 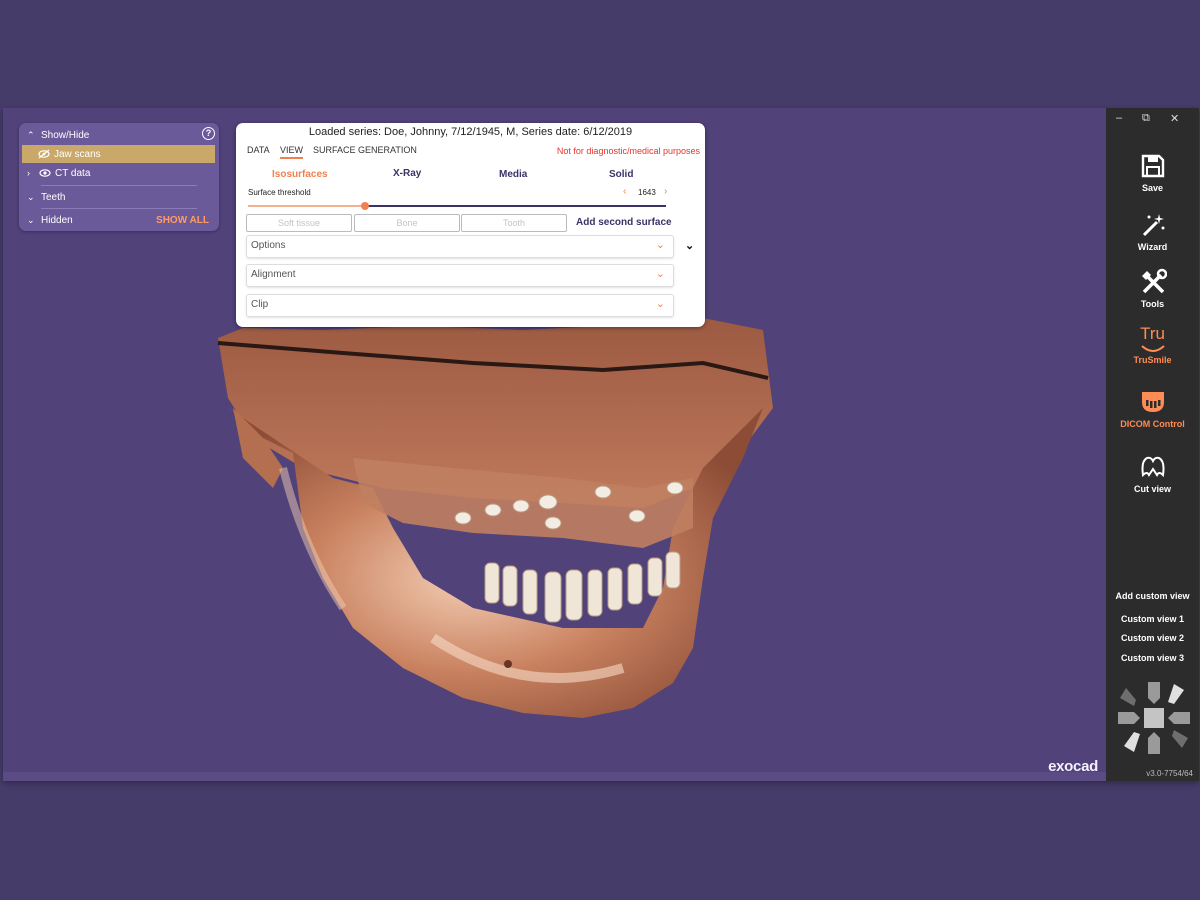 I want to click on tree-item-teeth: ⌄ Teeth, so click(x=119, y=197).